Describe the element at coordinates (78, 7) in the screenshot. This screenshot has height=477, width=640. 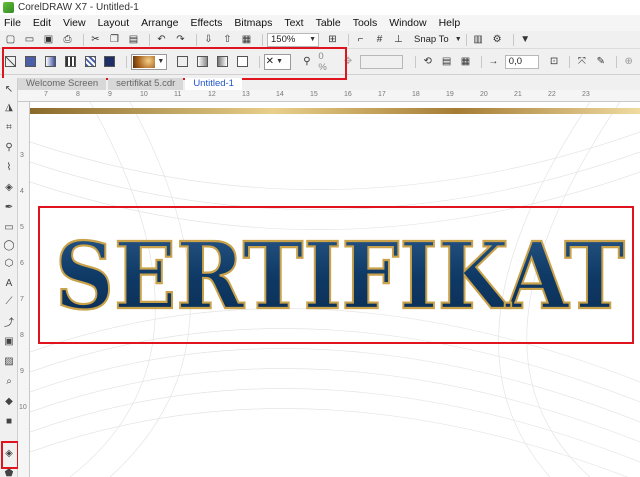
I see `window-title: CorelDRAW X7 - Untitled-1` at that location.